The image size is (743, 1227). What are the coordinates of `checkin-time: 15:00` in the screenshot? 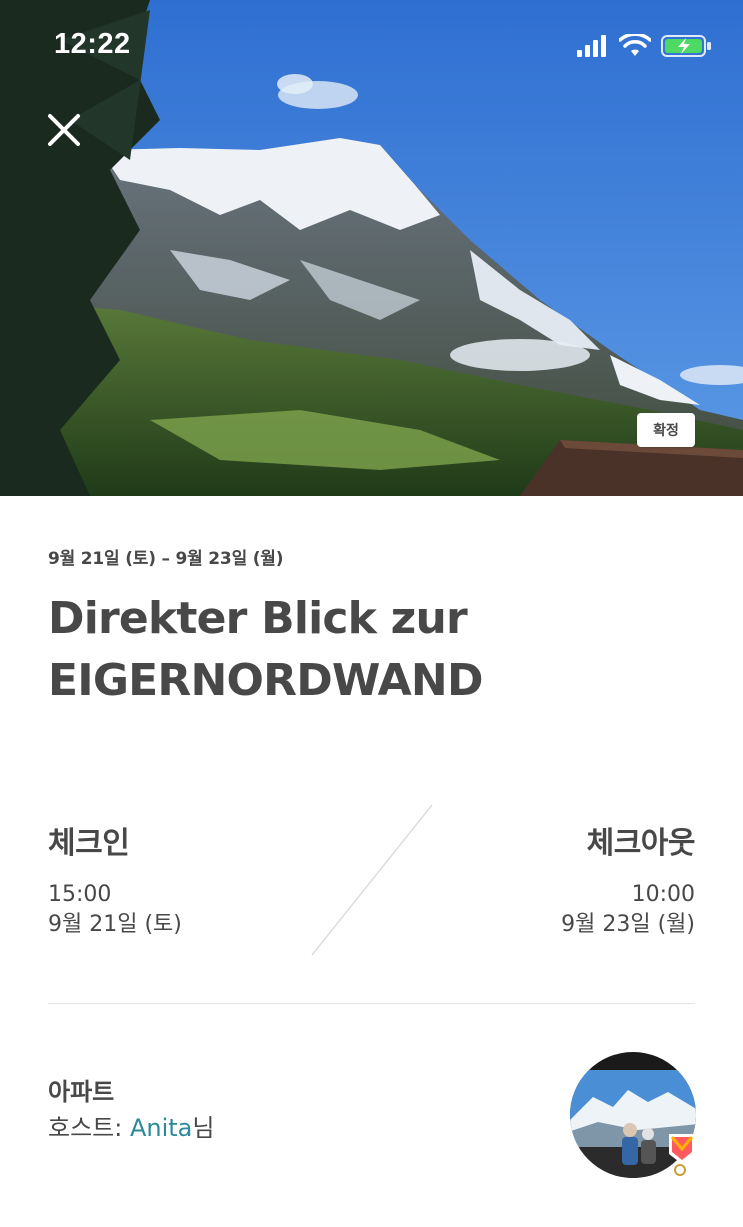 It's located at (80, 894).